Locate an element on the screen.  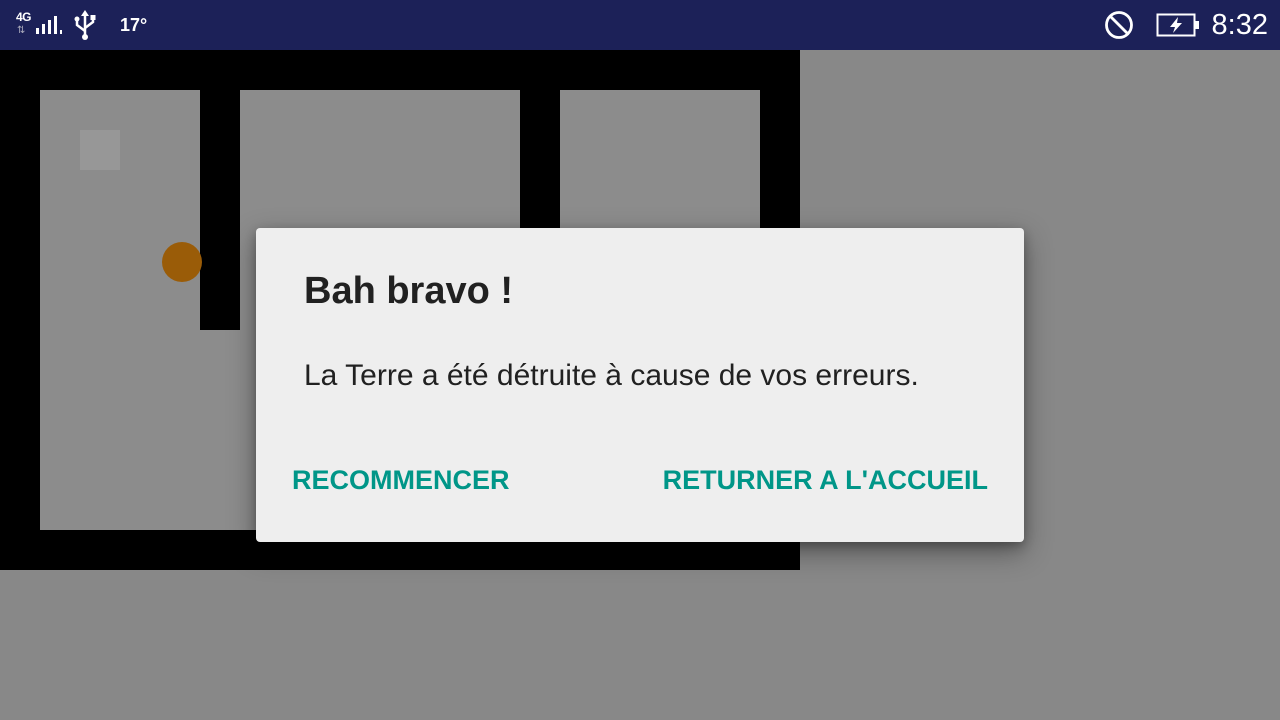
do-not-disturb-icon is located at coordinates (1120, 25).